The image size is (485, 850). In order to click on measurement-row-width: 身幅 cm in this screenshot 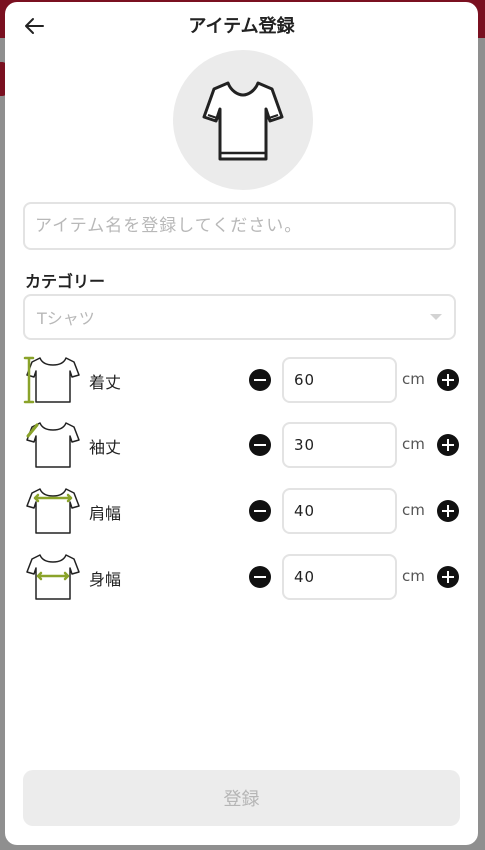, I will do `click(241, 577)`.